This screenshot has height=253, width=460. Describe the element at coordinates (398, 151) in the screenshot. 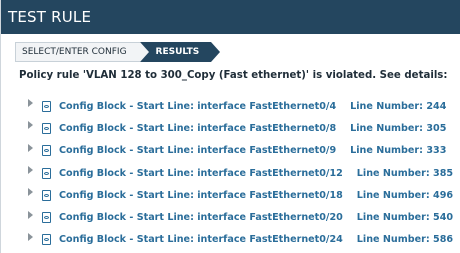

I see `line-number: Line Number: 333` at that location.